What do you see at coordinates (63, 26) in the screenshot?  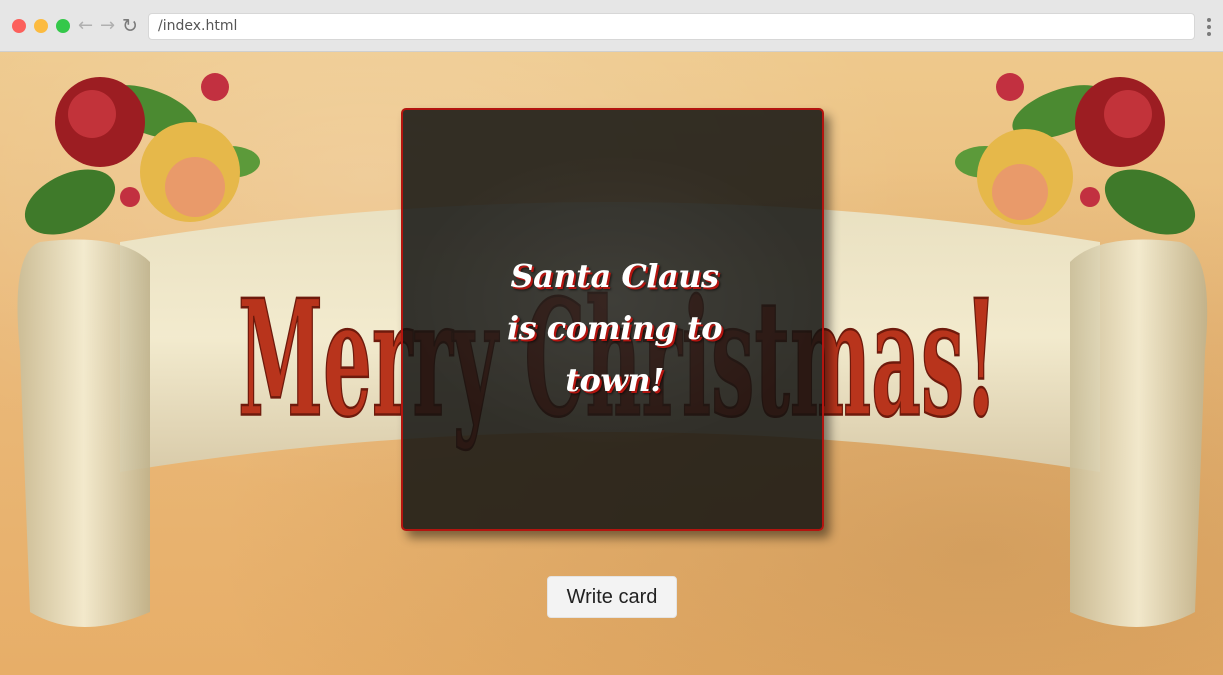 I see `maximize-window-button` at bounding box center [63, 26].